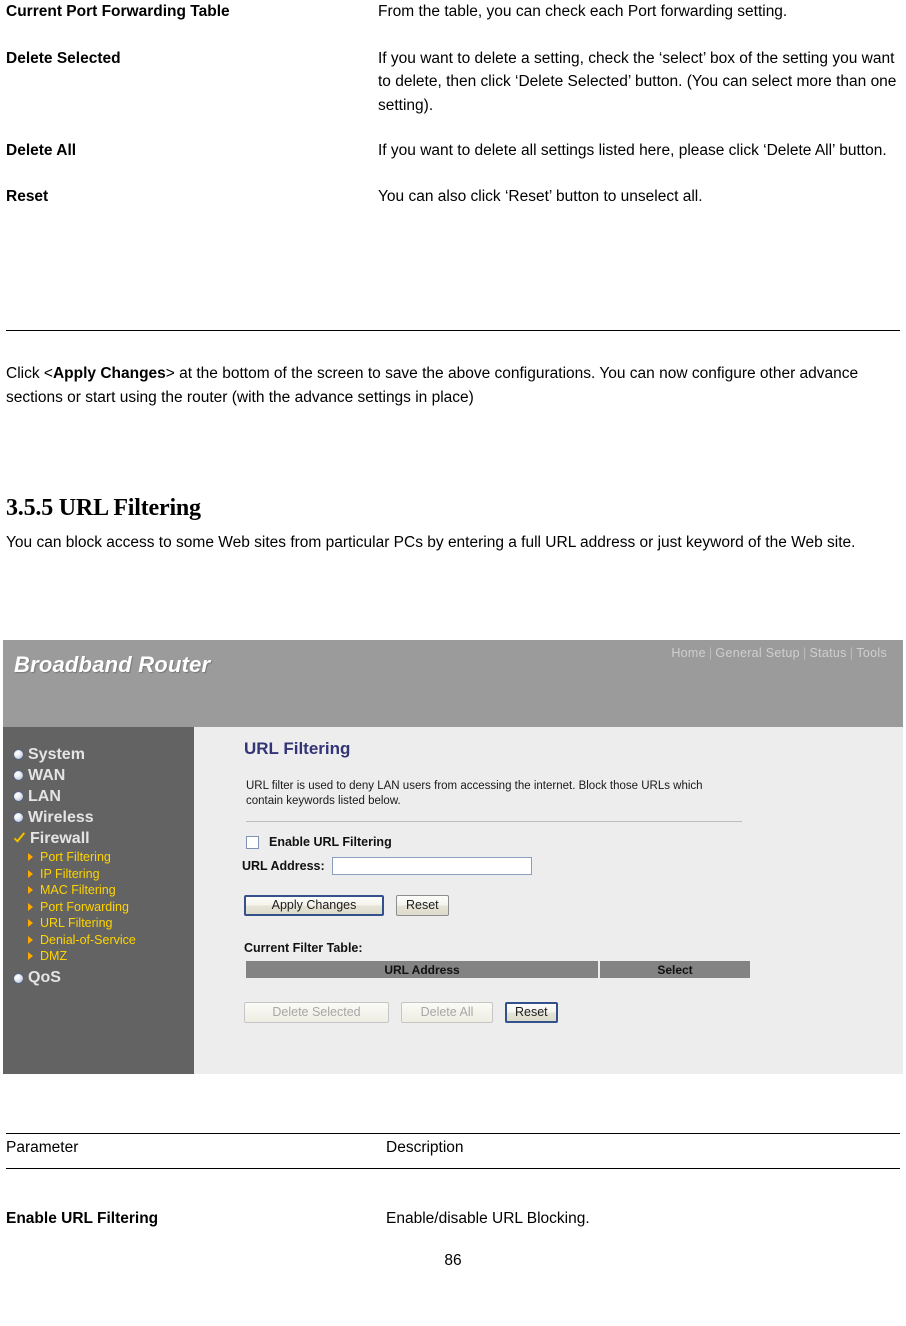  I want to click on reset-button: Reset, so click(422, 905).